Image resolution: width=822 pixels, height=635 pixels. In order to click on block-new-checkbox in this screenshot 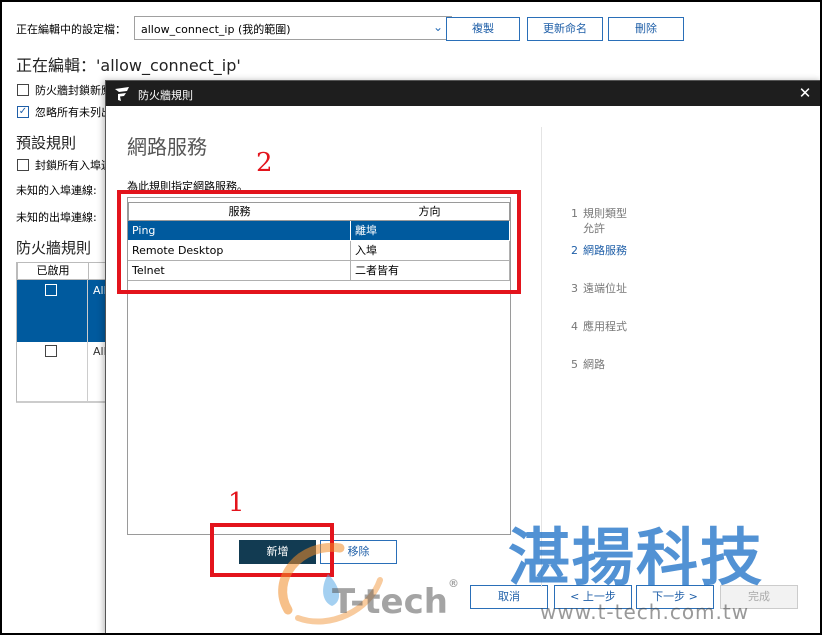, I will do `click(23, 90)`.